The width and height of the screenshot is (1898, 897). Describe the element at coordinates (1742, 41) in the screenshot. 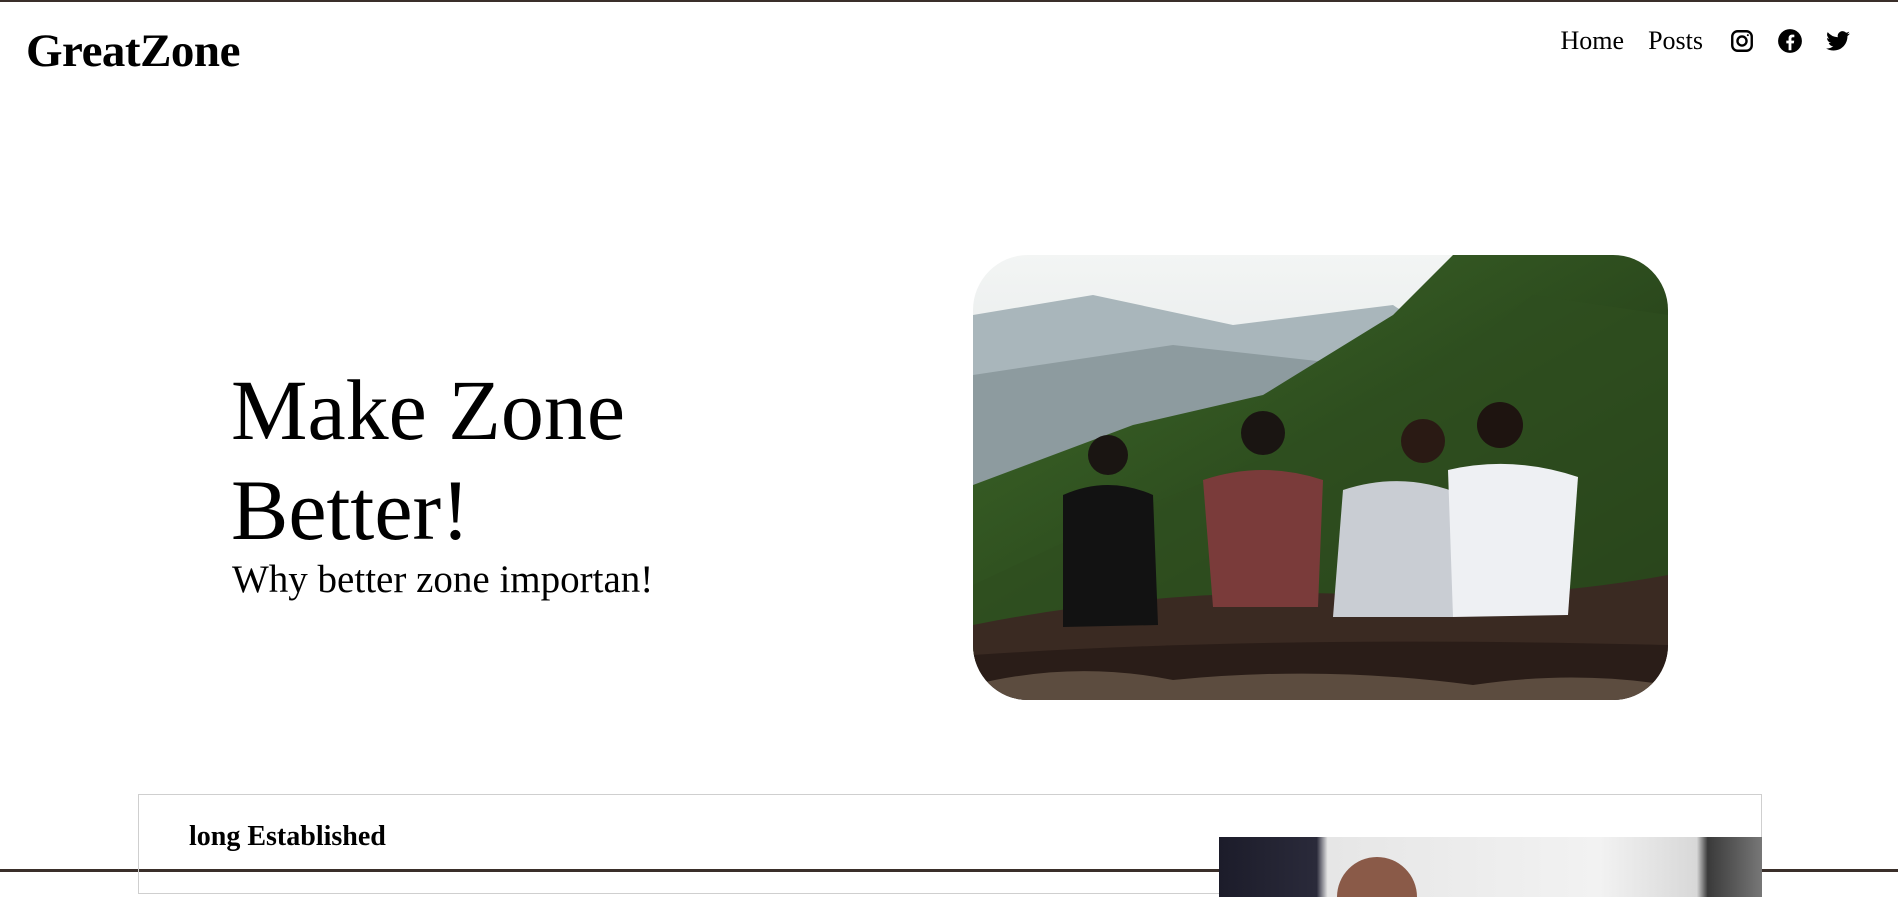

I see `instagram-icon` at that location.